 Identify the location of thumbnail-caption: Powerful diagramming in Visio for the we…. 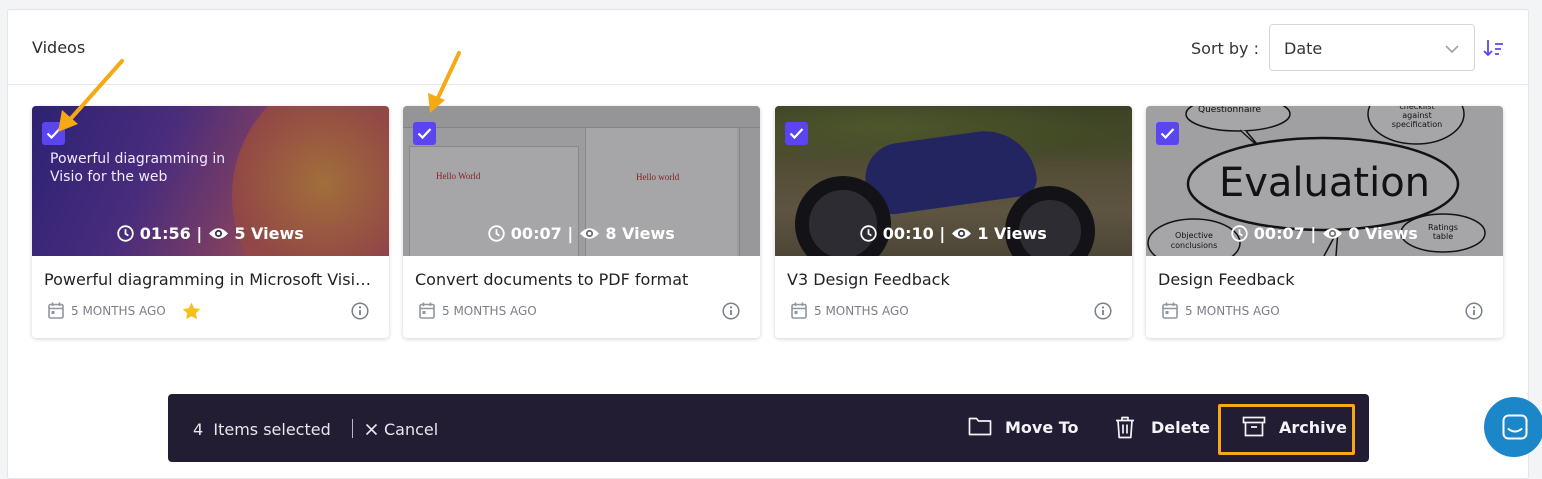
(138, 168).